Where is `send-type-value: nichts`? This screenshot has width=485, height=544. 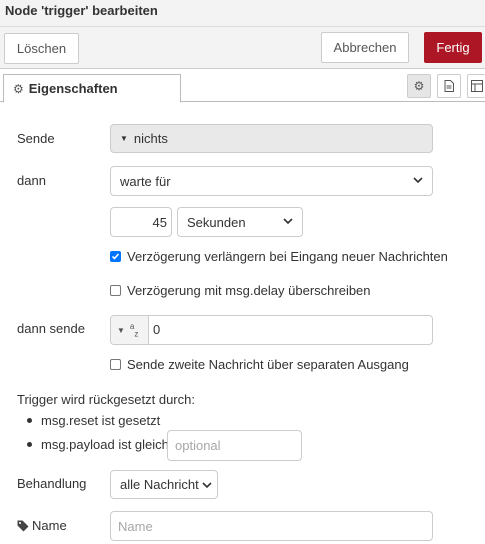 send-type-value: nichts is located at coordinates (150, 138).